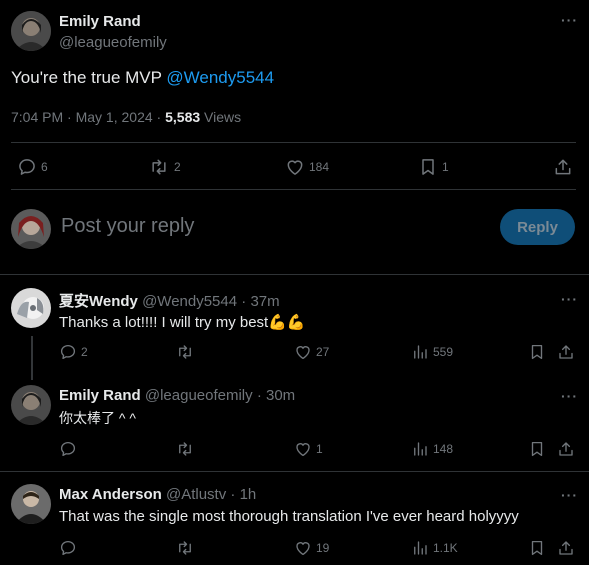 The height and width of the screenshot is (565, 589). What do you see at coordinates (31, 31) in the screenshot?
I see `main-author-avatar` at bounding box center [31, 31].